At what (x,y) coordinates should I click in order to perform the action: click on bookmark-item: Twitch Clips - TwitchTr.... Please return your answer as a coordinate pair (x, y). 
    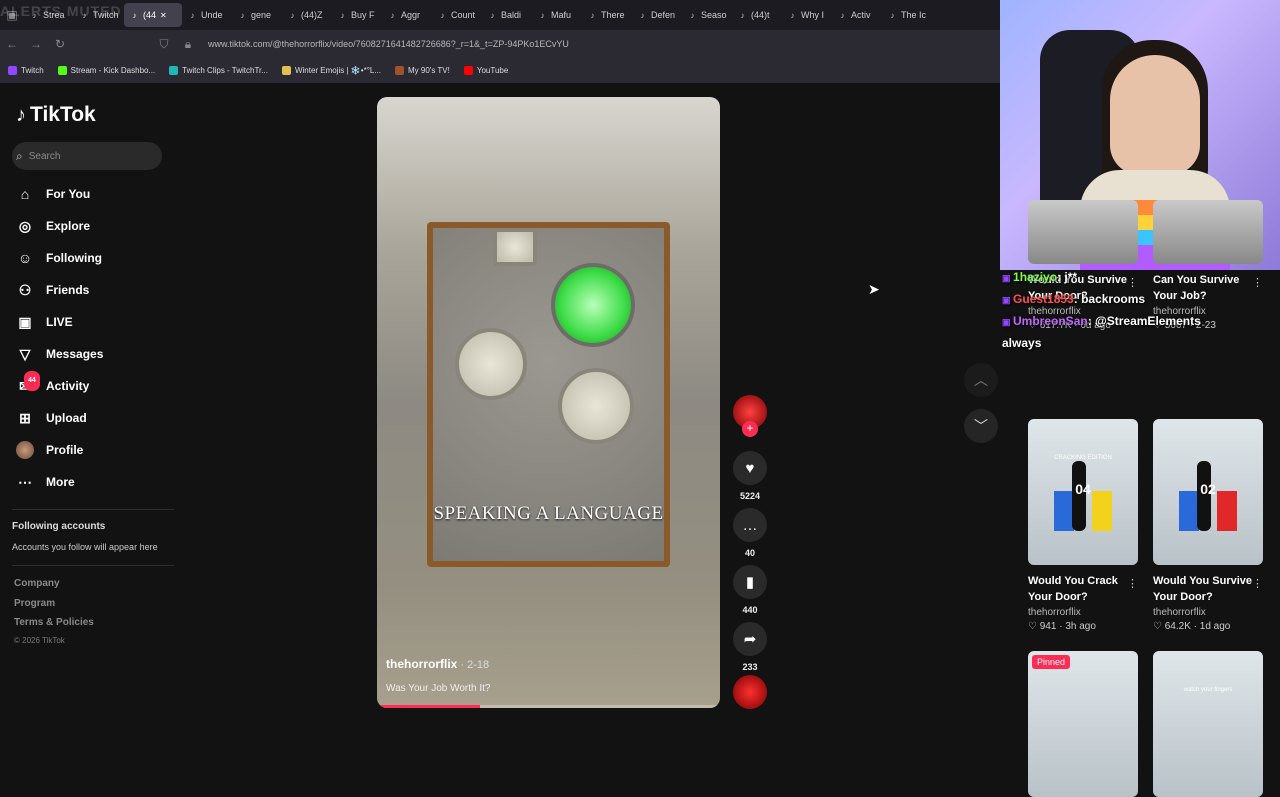
    Looking at the image, I should click on (218, 70).